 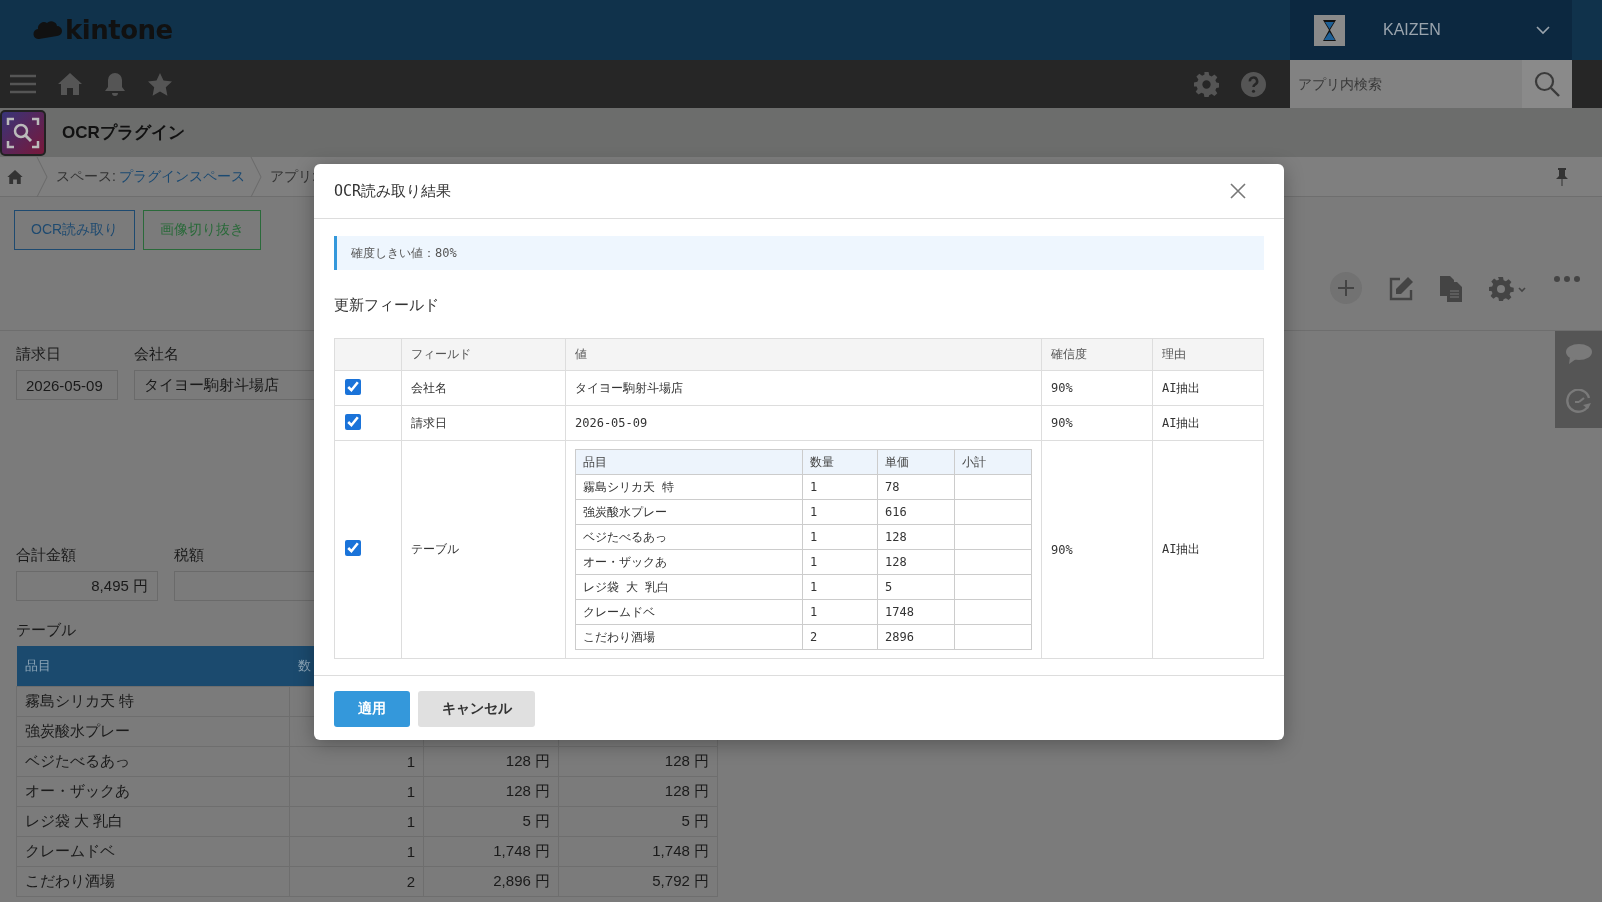 I want to click on table-cell: 会社名, so click(x=483, y=388).